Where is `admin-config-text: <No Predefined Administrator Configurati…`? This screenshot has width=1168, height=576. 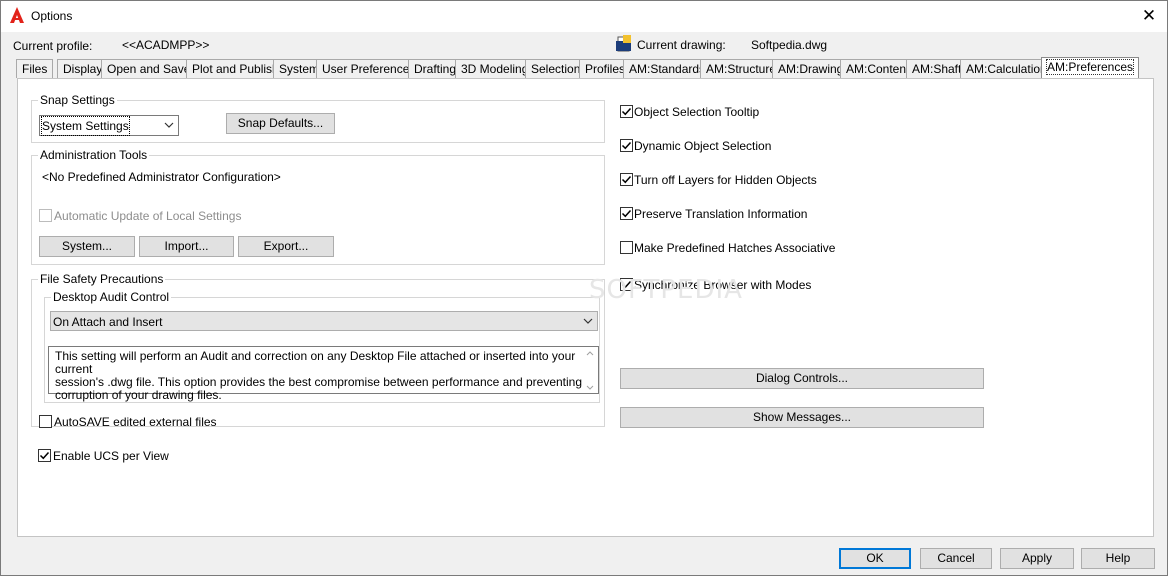
admin-config-text: <No Predefined Administrator Configurati… is located at coordinates (161, 177).